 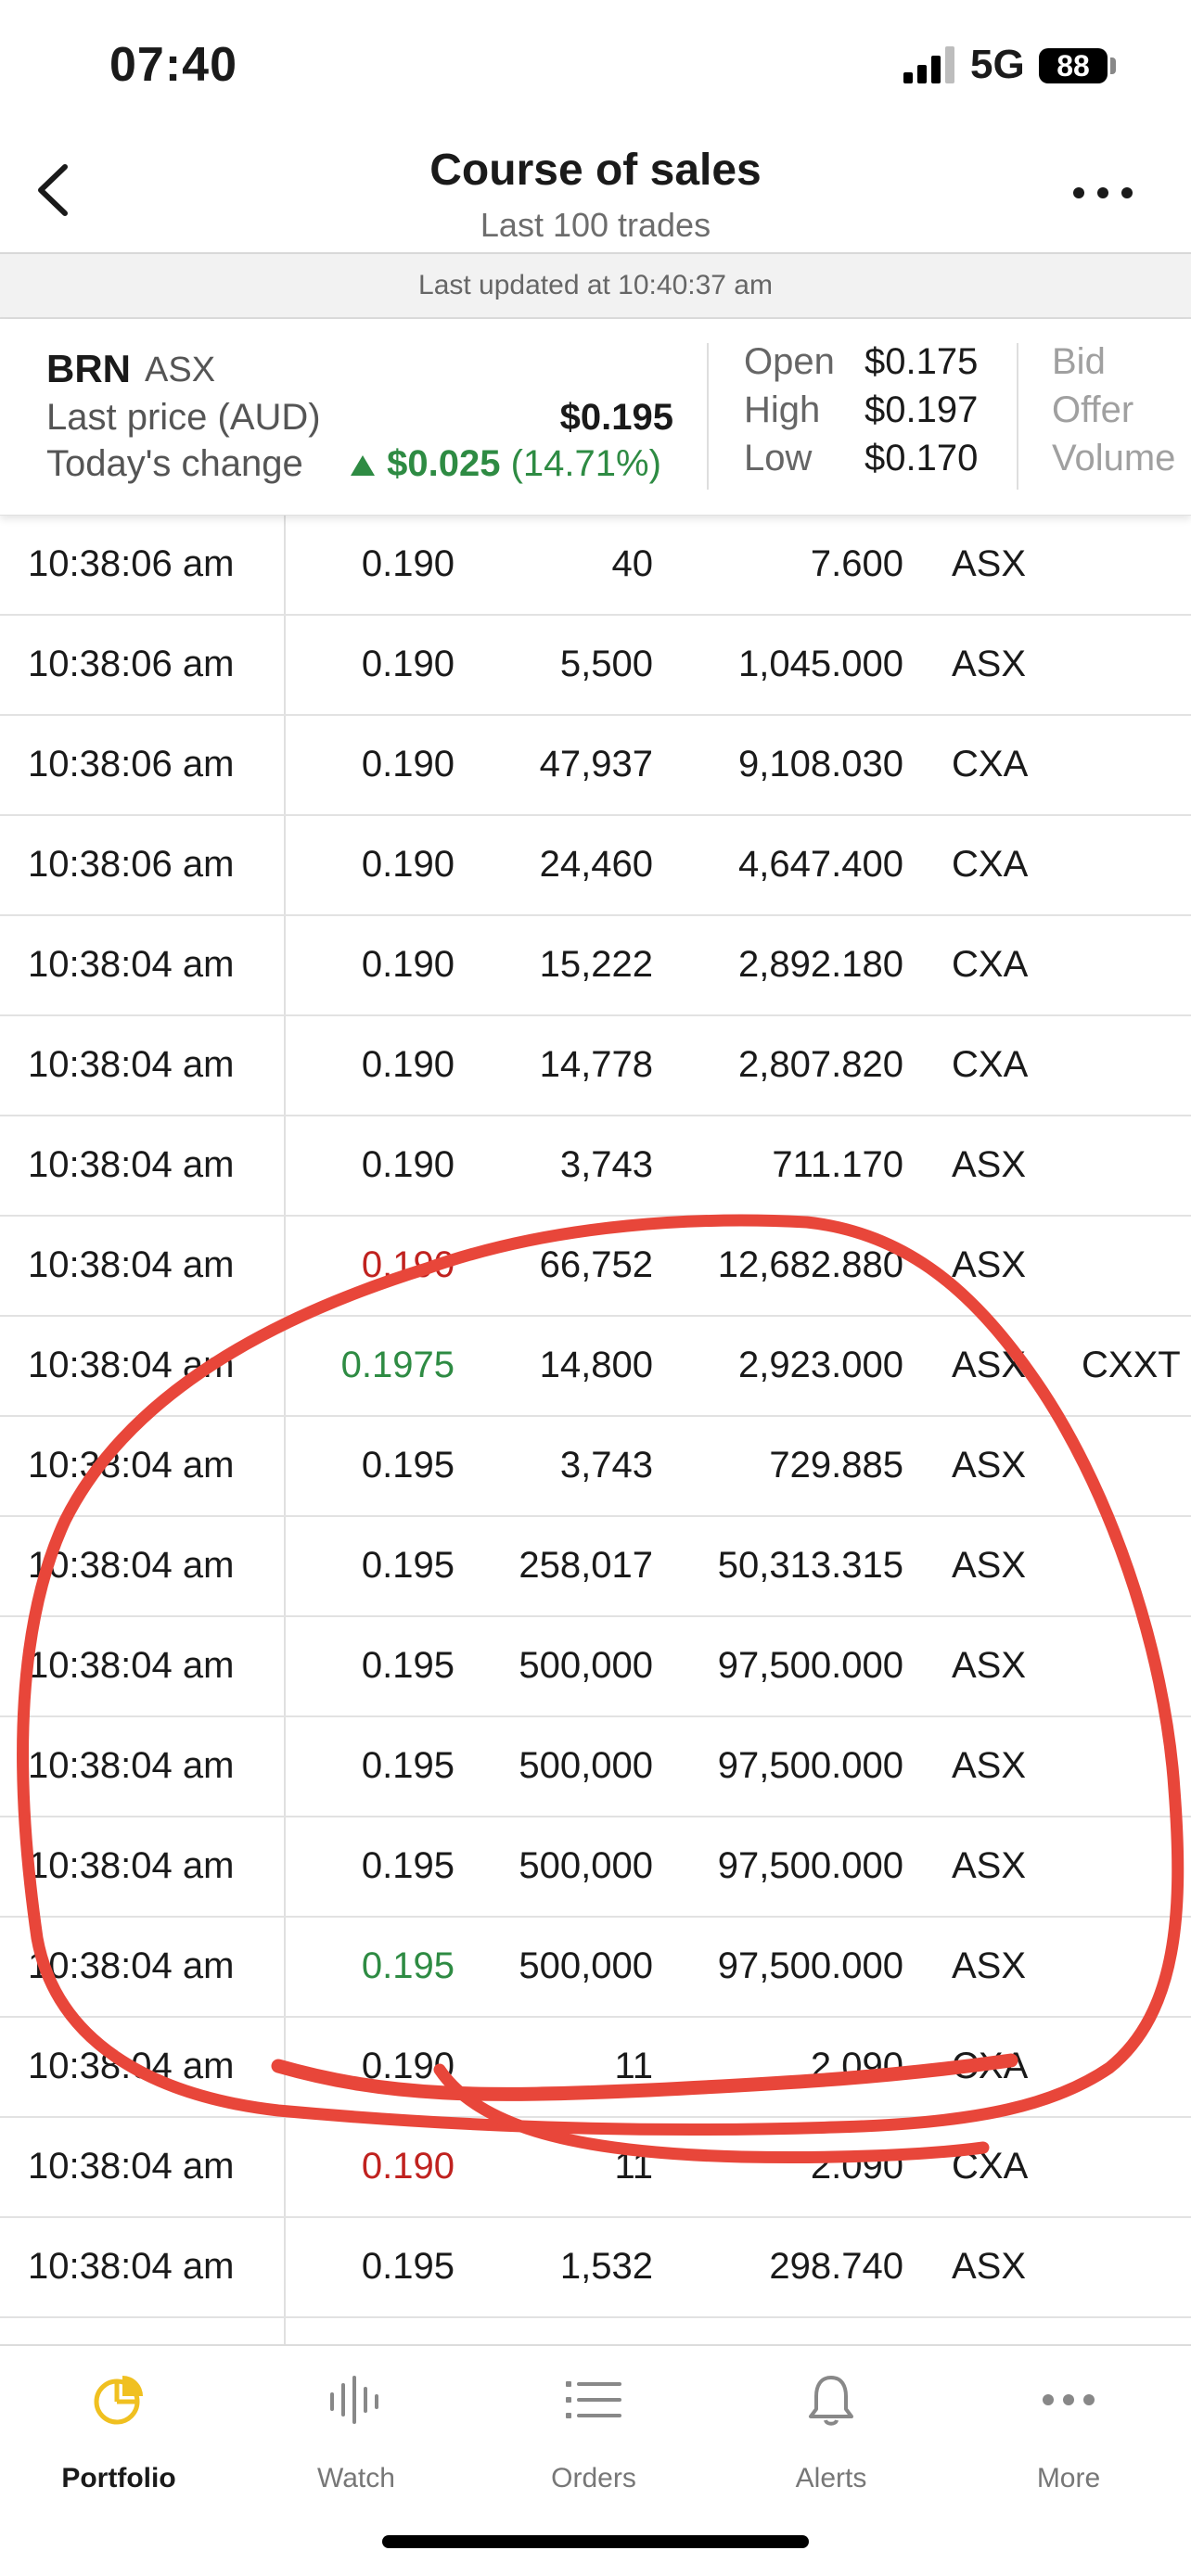 What do you see at coordinates (444, 463) in the screenshot?
I see `change-amount: $0.025` at bounding box center [444, 463].